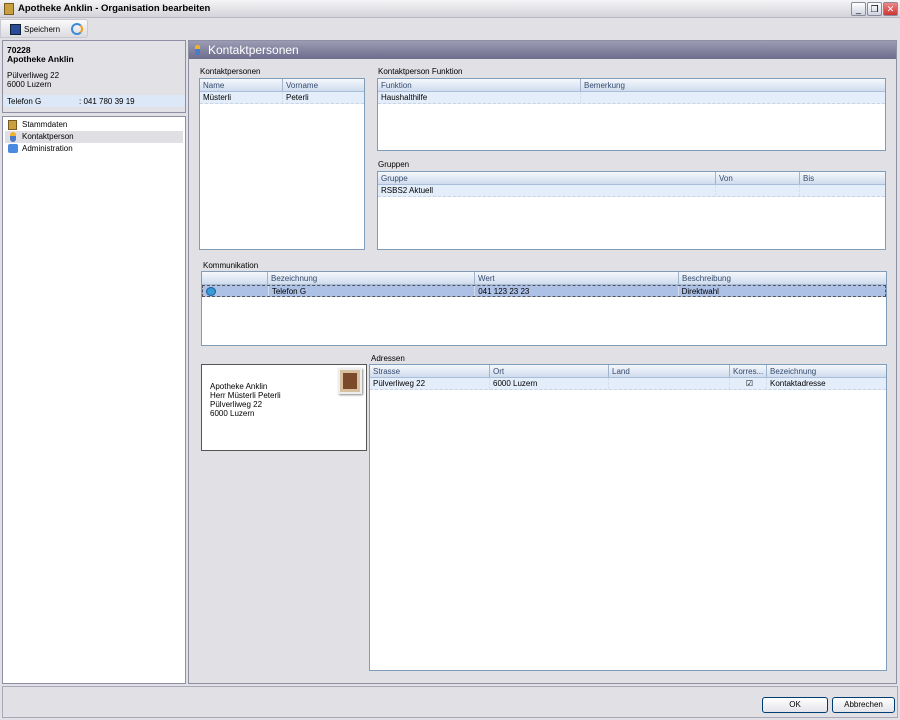 This screenshot has height=720, width=900. What do you see at coordinates (631, 210) in the screenshot?
I see `gruppen-grid: Gruppe Von Bis RSBS2 Aktuell` at bounding box center [631, 210].